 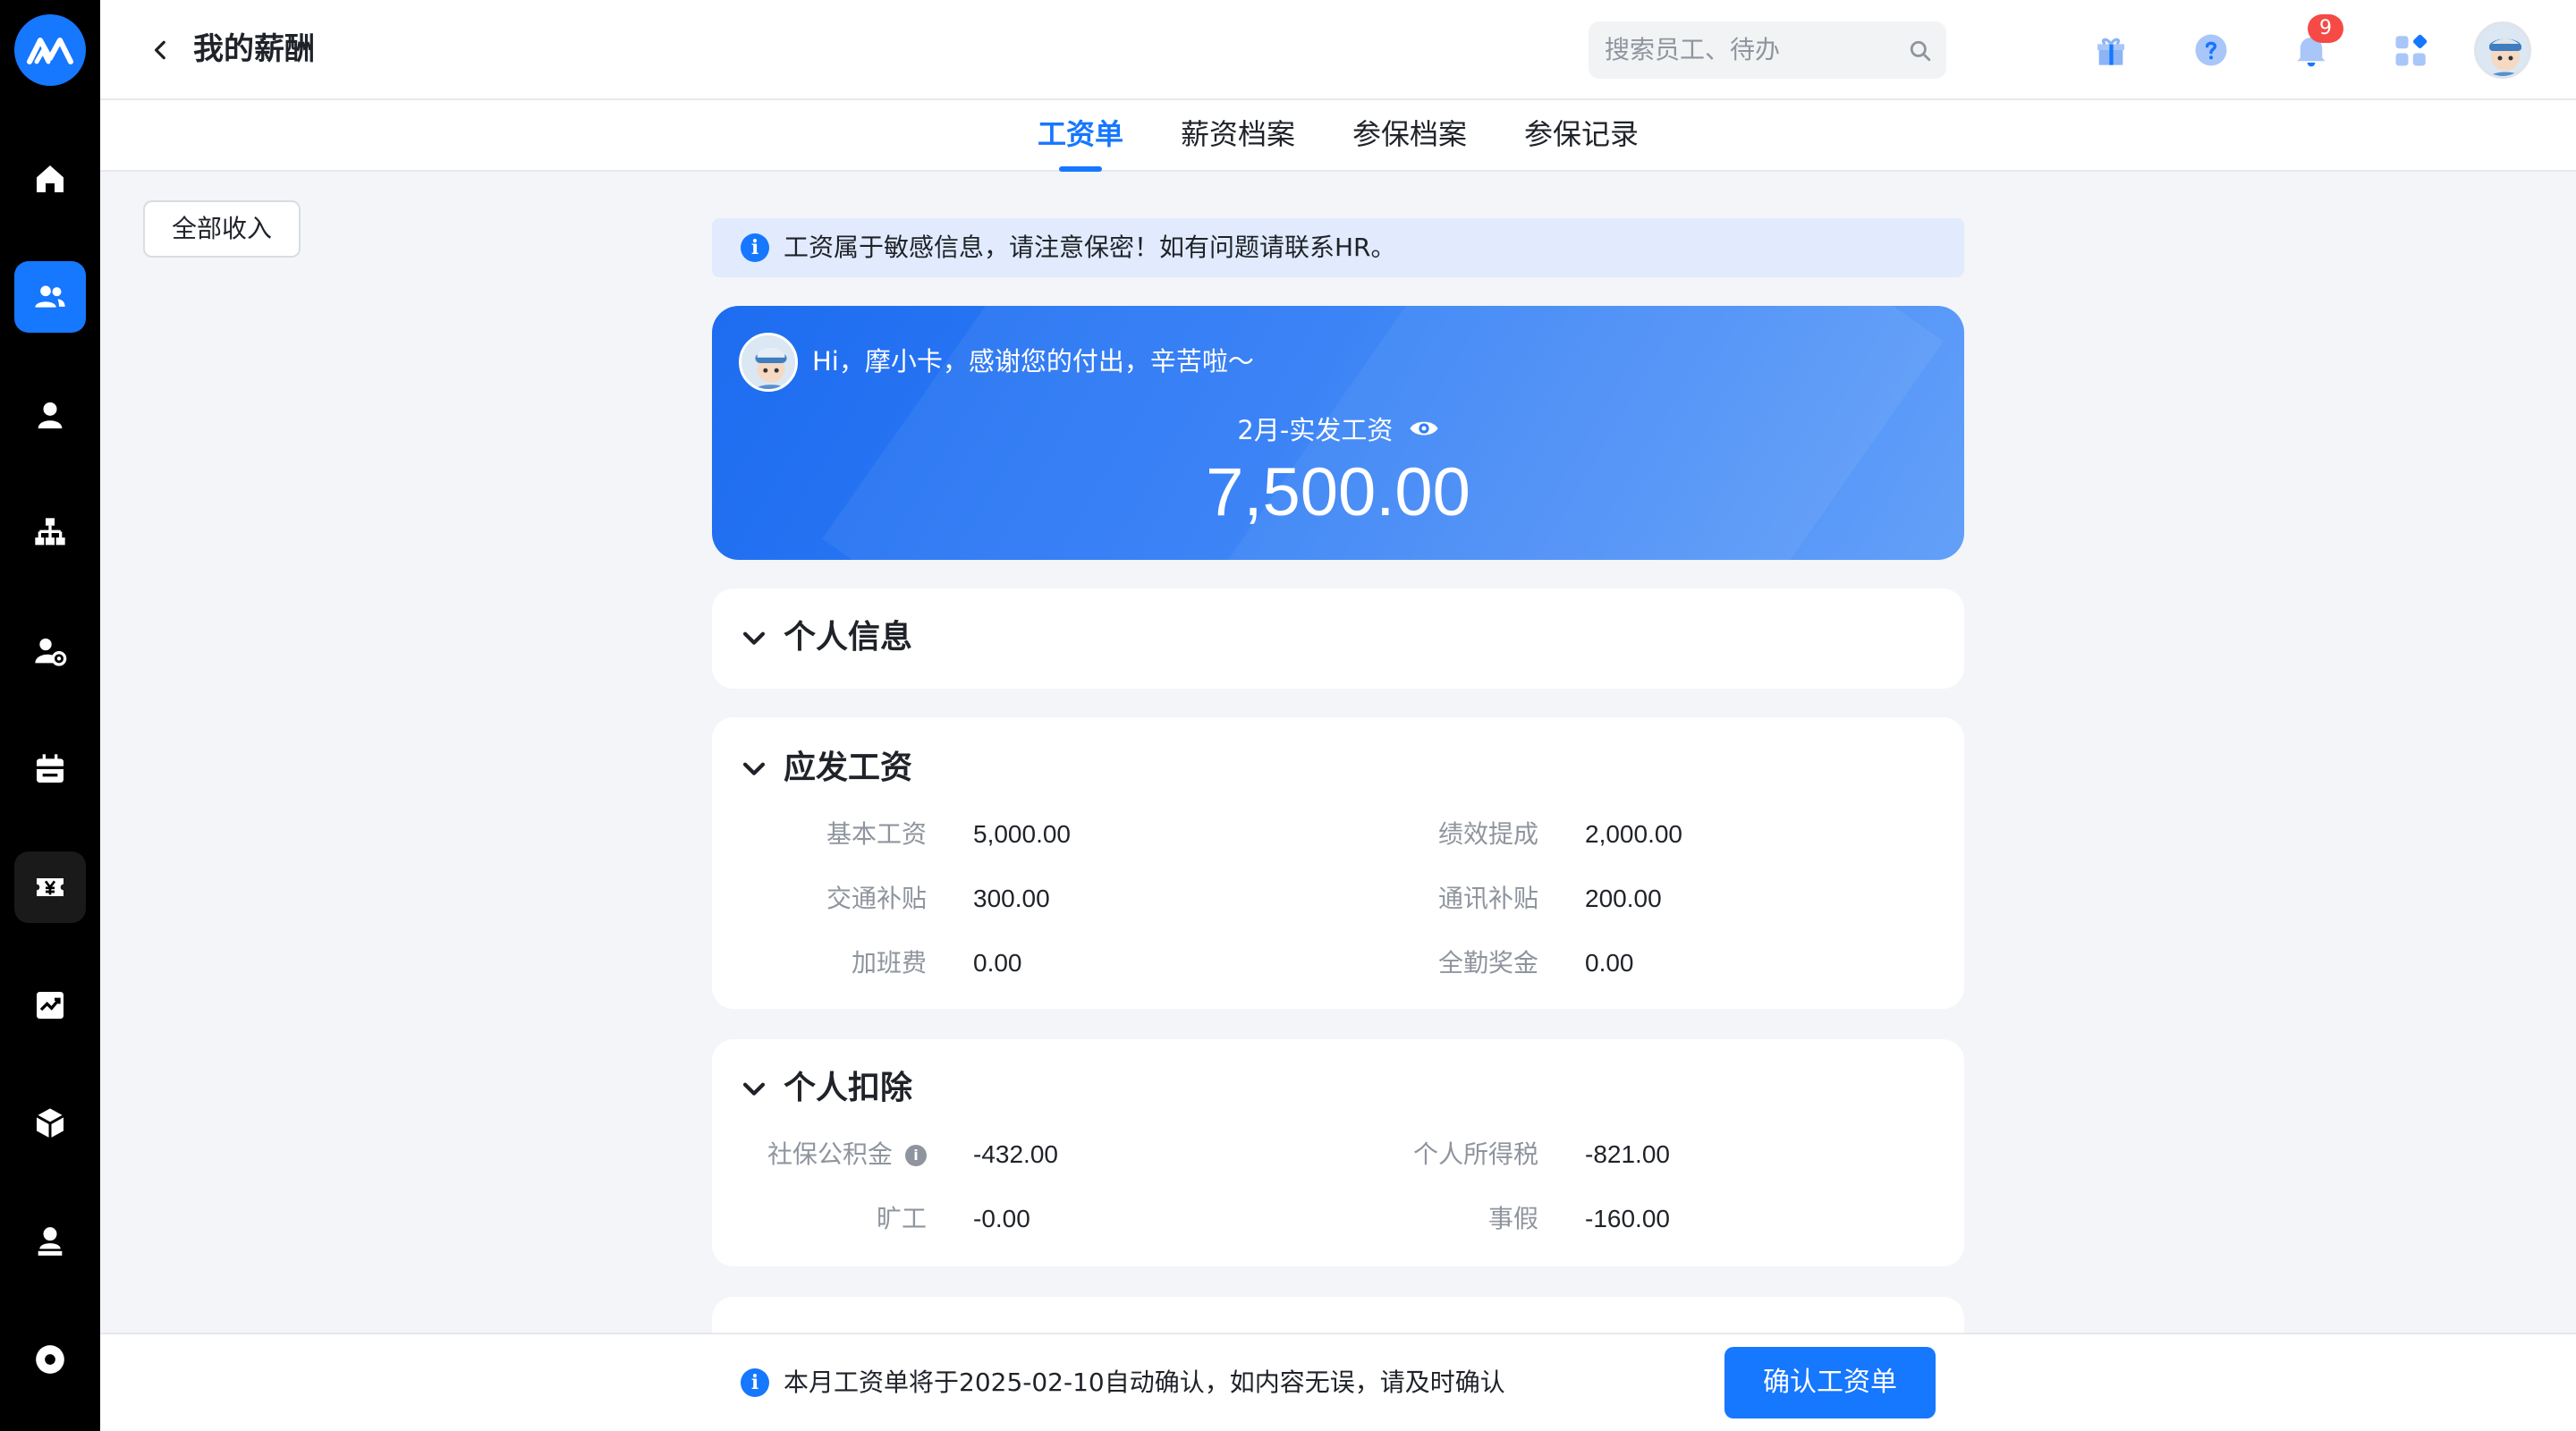 What do you see at coordinates (1627, 1219) in the screenshot?
I see `item-value: -160.00` at bounding box center [1627, 1219].